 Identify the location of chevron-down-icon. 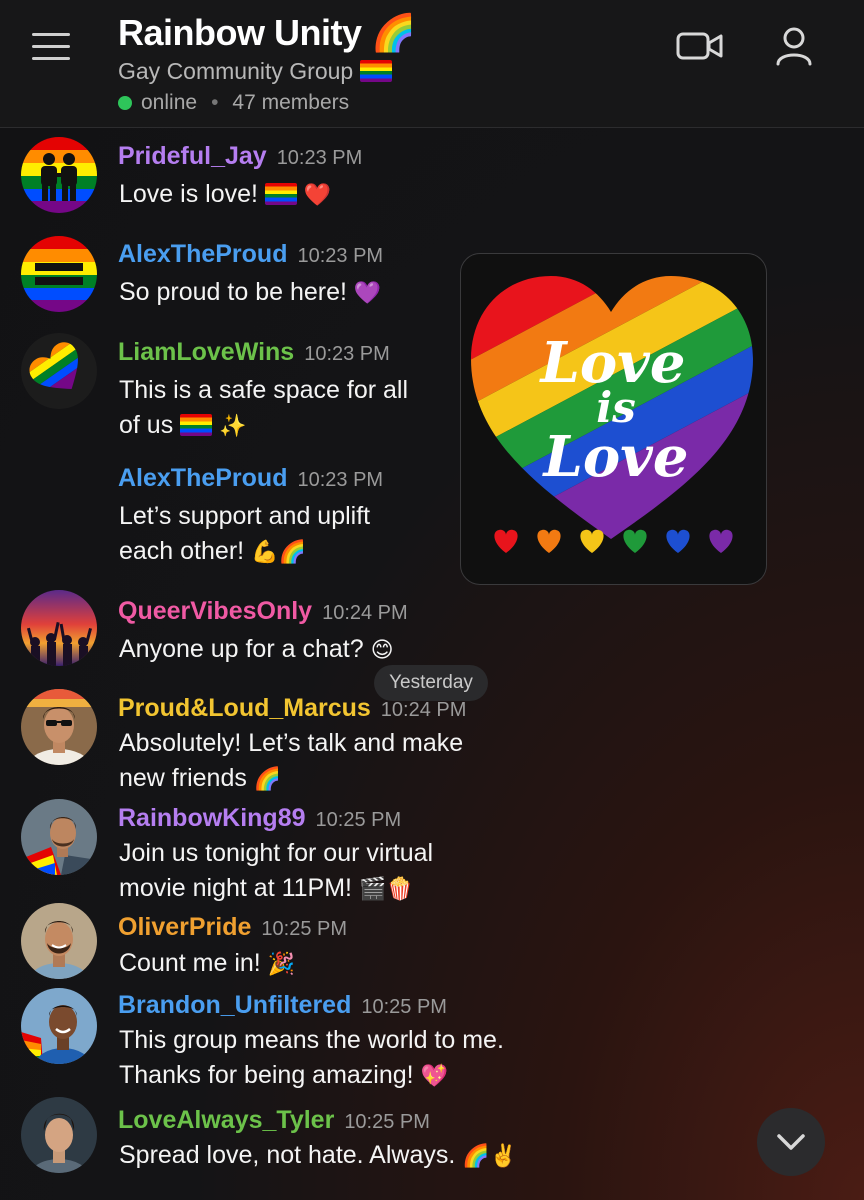
(791, 1142).